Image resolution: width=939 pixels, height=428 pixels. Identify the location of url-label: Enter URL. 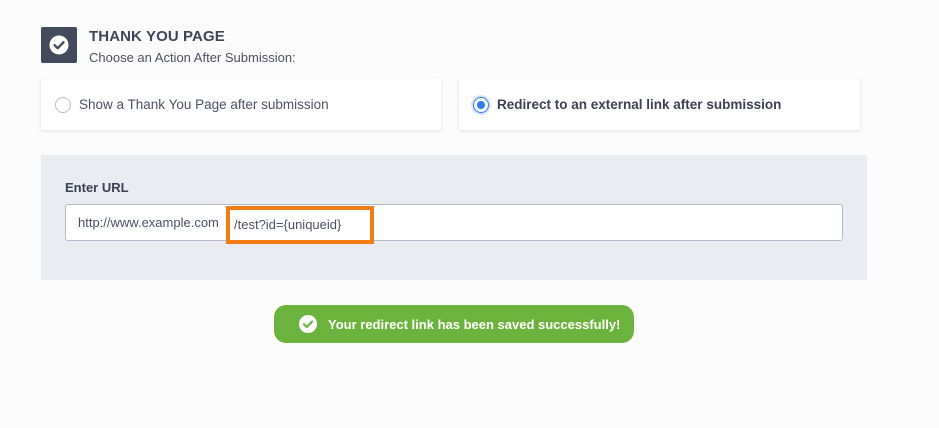
(97, 187).